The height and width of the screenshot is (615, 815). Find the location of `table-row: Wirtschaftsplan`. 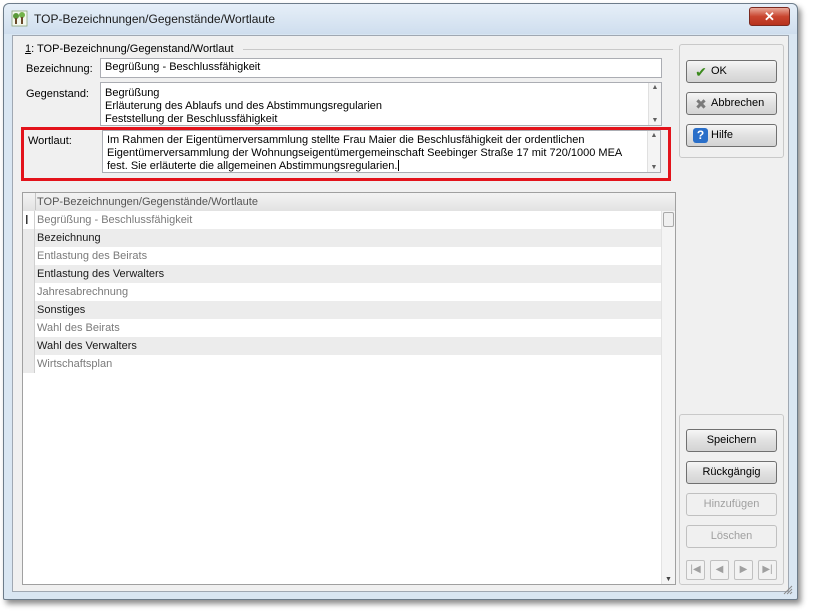

table-row: Wirtschaftsplan is located at coordinates (343, 364).